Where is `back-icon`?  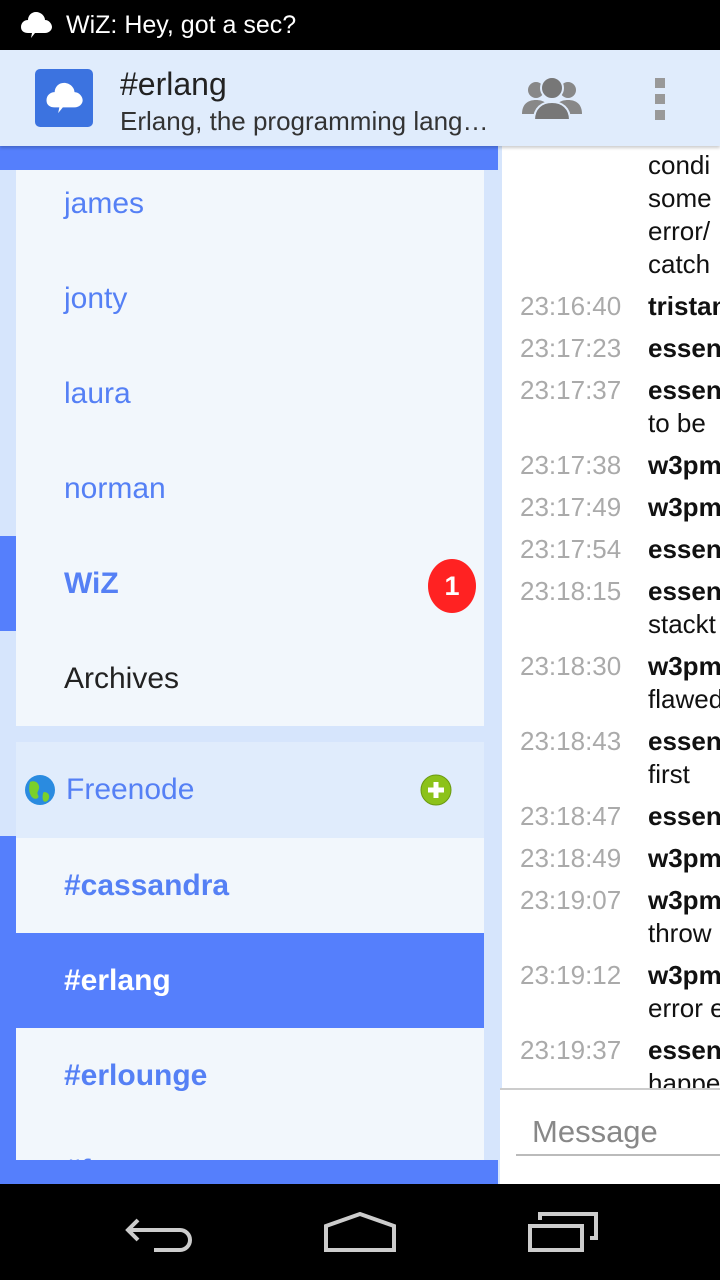
back-icon is located at coordinates (160, 1232).